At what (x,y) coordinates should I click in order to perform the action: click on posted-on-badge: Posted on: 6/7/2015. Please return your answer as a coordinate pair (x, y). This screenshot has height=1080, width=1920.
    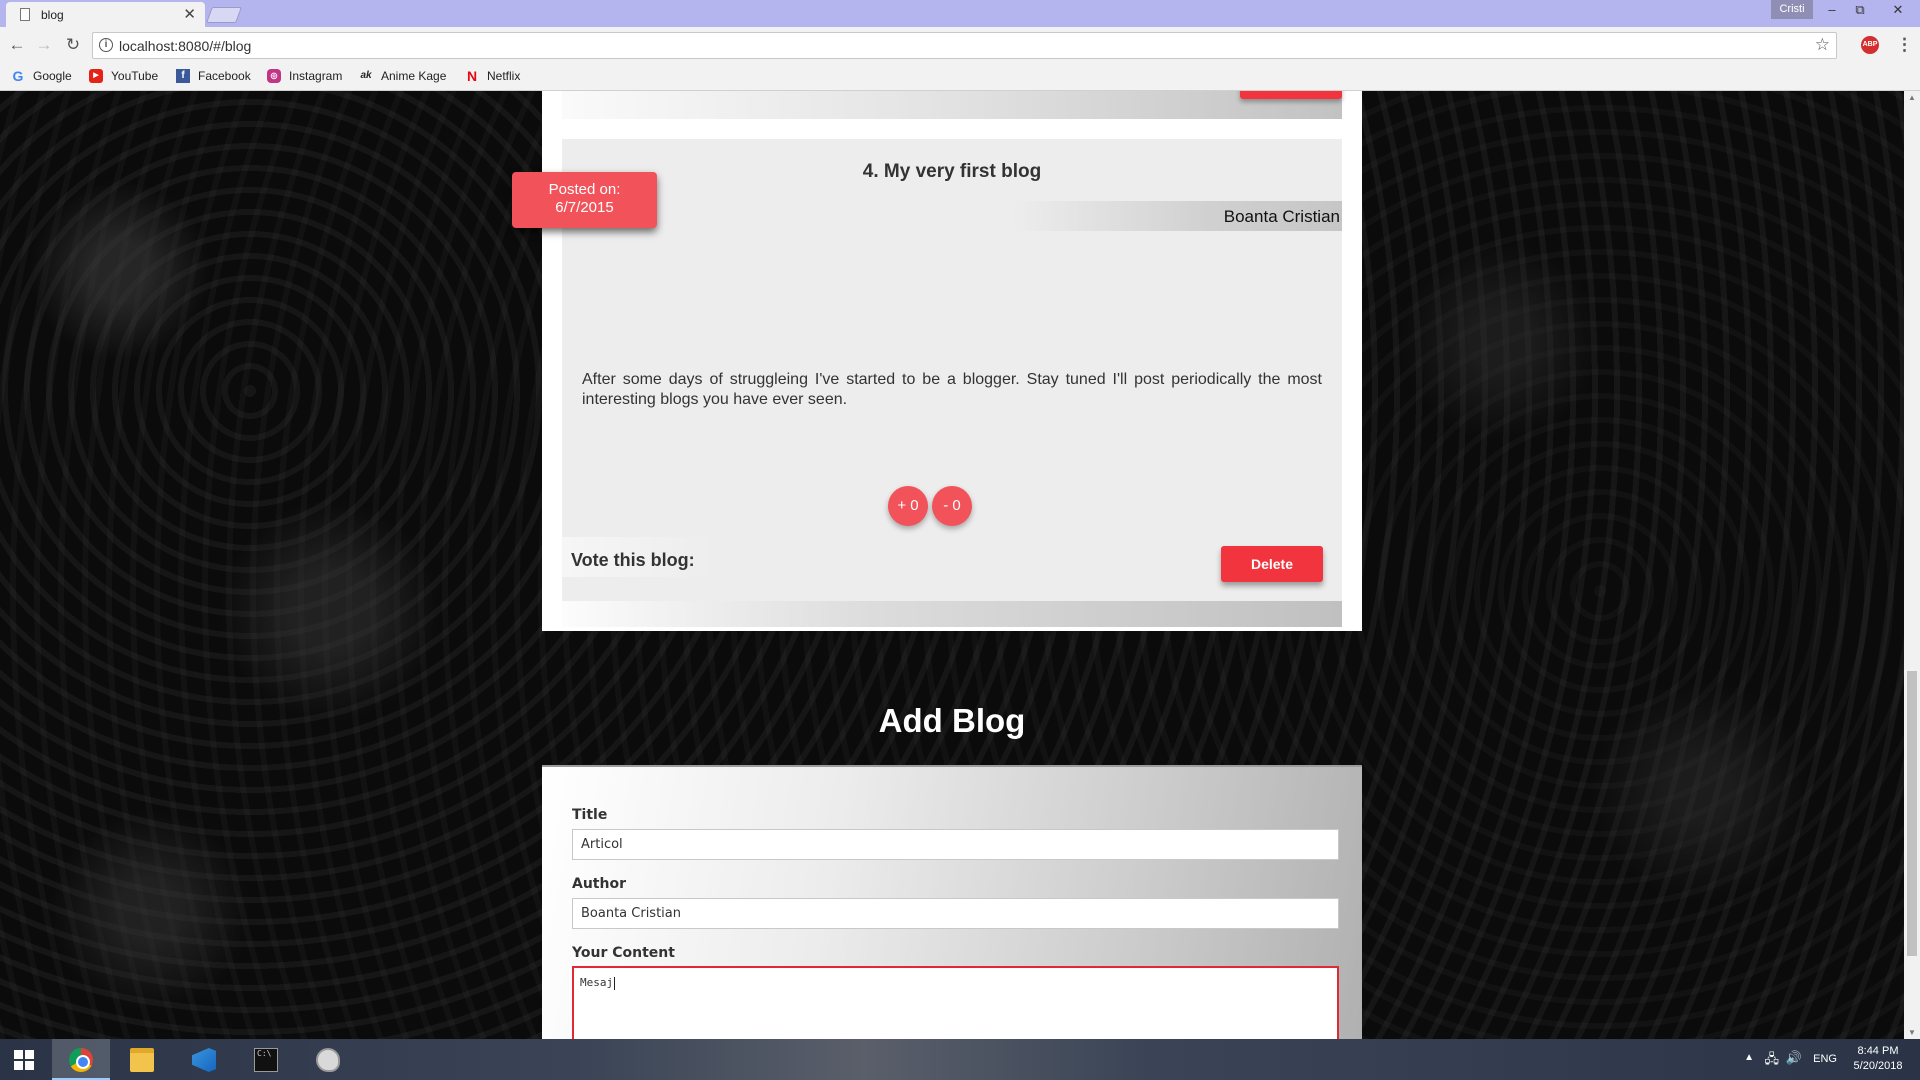
    Looking at the image, I should click on (584, 200).